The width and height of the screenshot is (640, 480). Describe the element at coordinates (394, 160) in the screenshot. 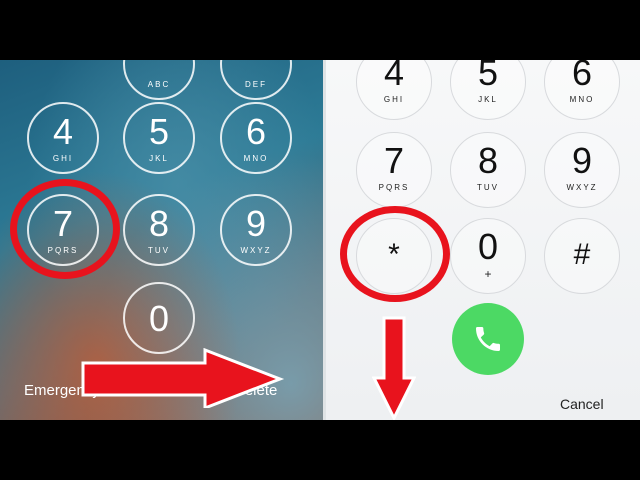

I see `key-digit: 7` at that location.